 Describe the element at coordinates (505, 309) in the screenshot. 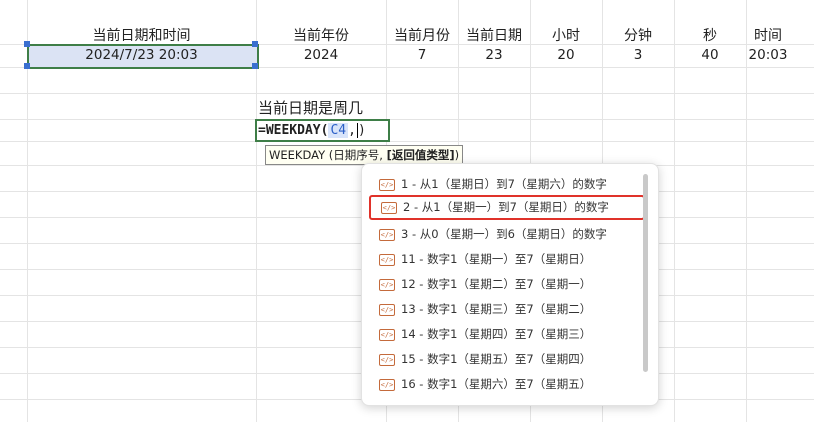

I see `option-return-type-13: </> 13 - 数字1（星期三）至7（星期二）` at that location.